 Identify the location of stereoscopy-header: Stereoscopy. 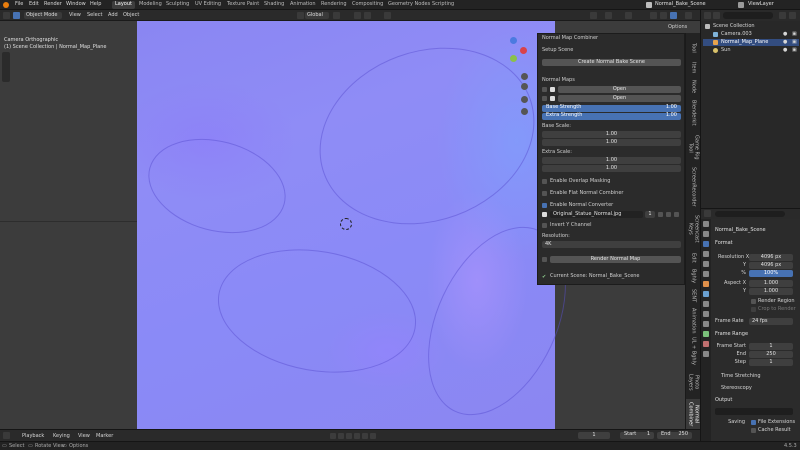
(736, 388).